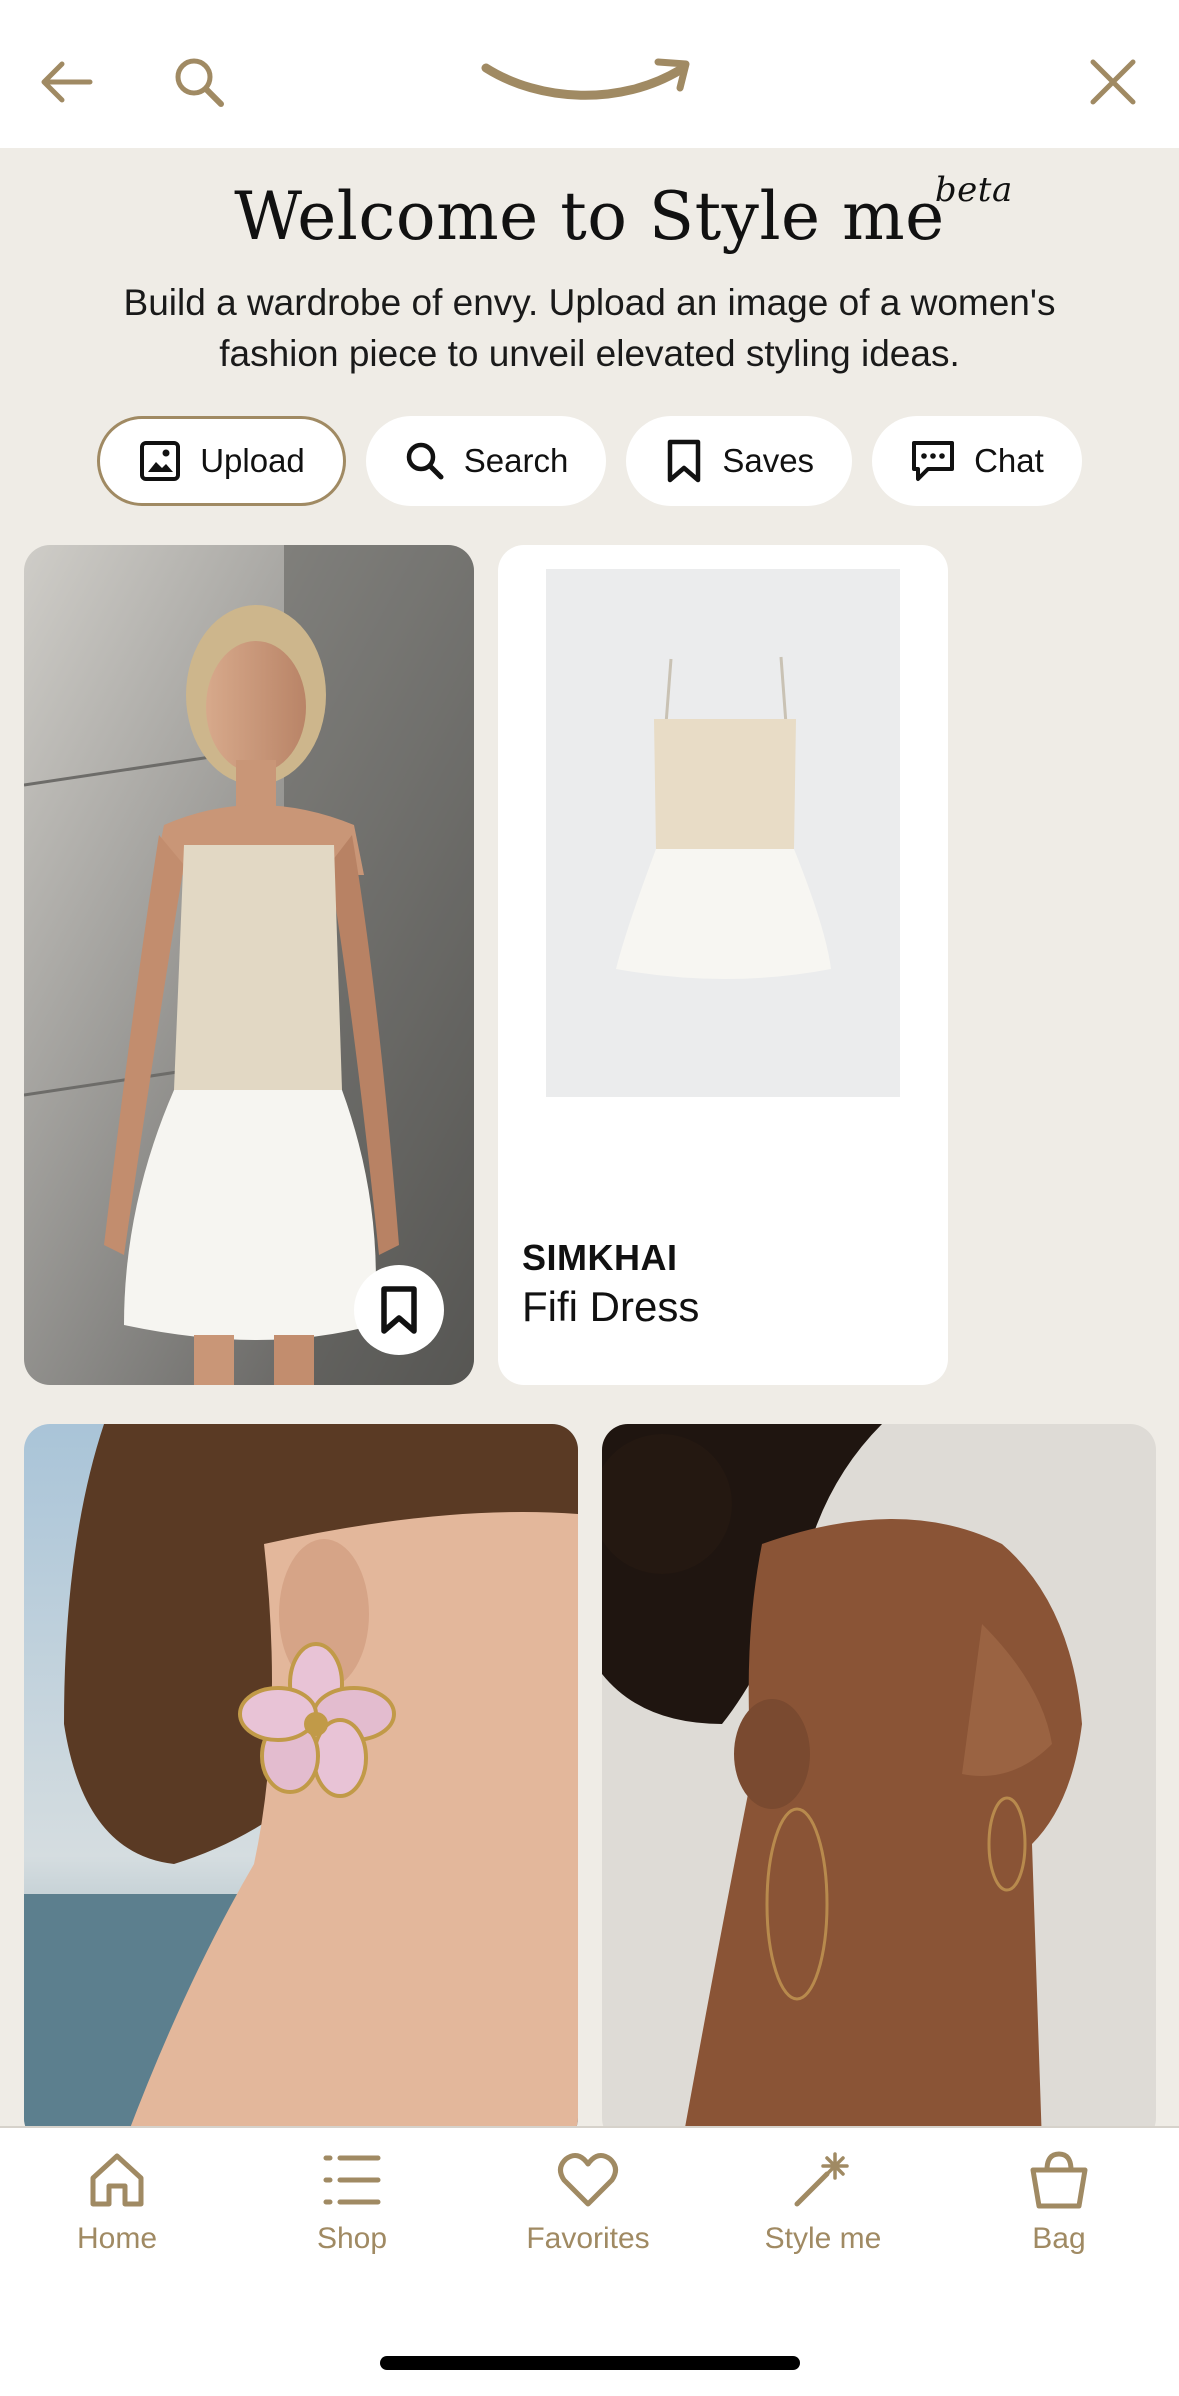 The height and width of the screenshot is (2396, 1179). I want to click on amazon-smile-logo, so click(590, 84).